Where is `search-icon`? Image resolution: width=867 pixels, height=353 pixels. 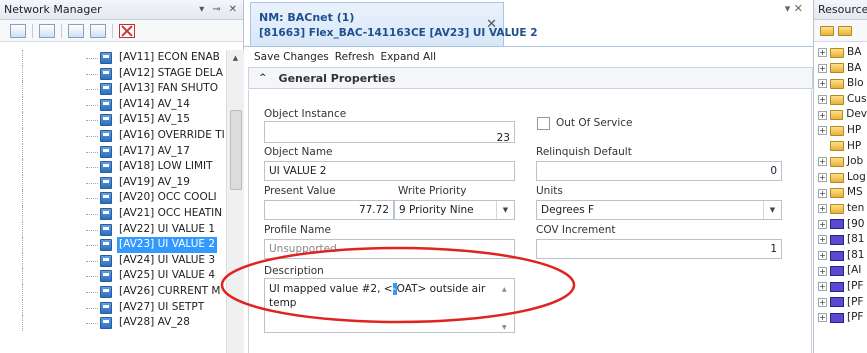
search-icon is located at coordinates (47, 30).